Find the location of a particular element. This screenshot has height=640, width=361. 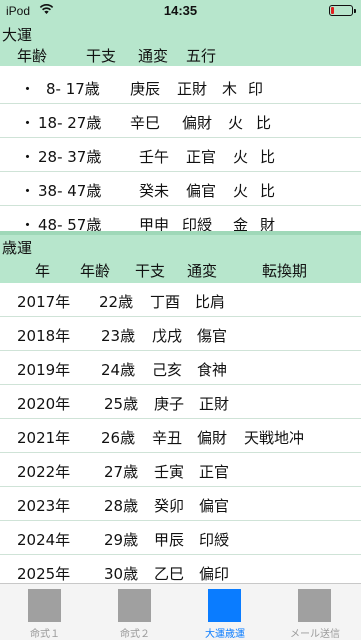

saiun-kanshi: 辛丑 is located at coordinates (167, 438).